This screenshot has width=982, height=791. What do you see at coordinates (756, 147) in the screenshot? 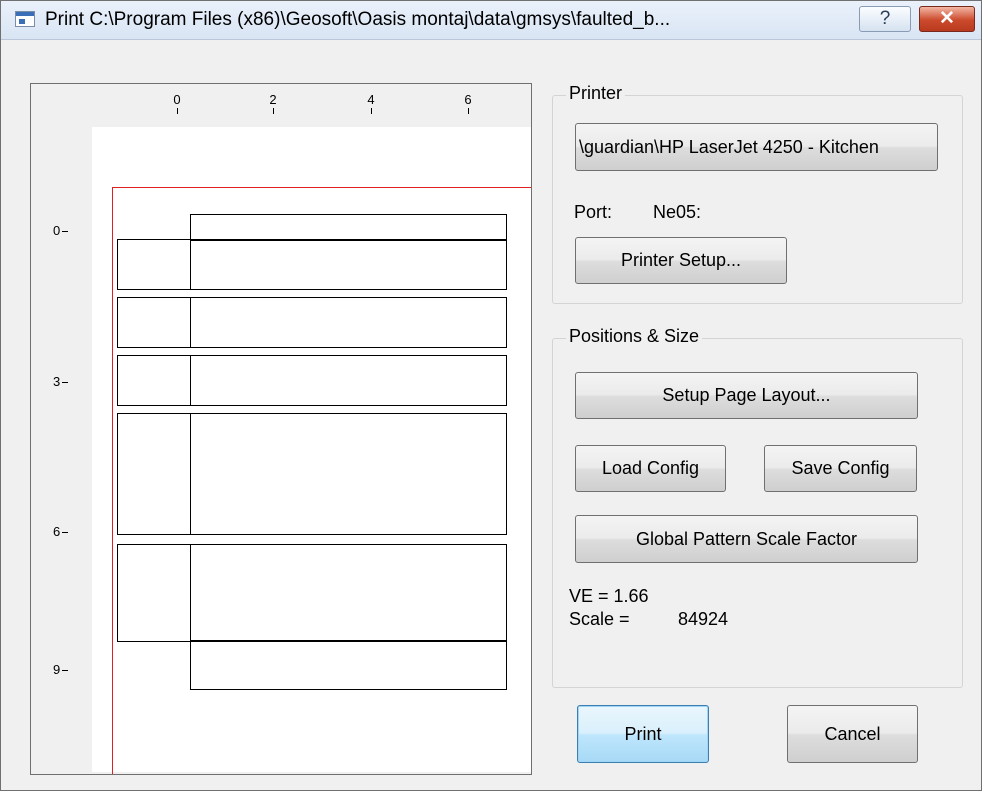
I see `printer-select-button: \guardian\HP LaserJet 4250 - Kitchen` at bounding box center [756, 147].